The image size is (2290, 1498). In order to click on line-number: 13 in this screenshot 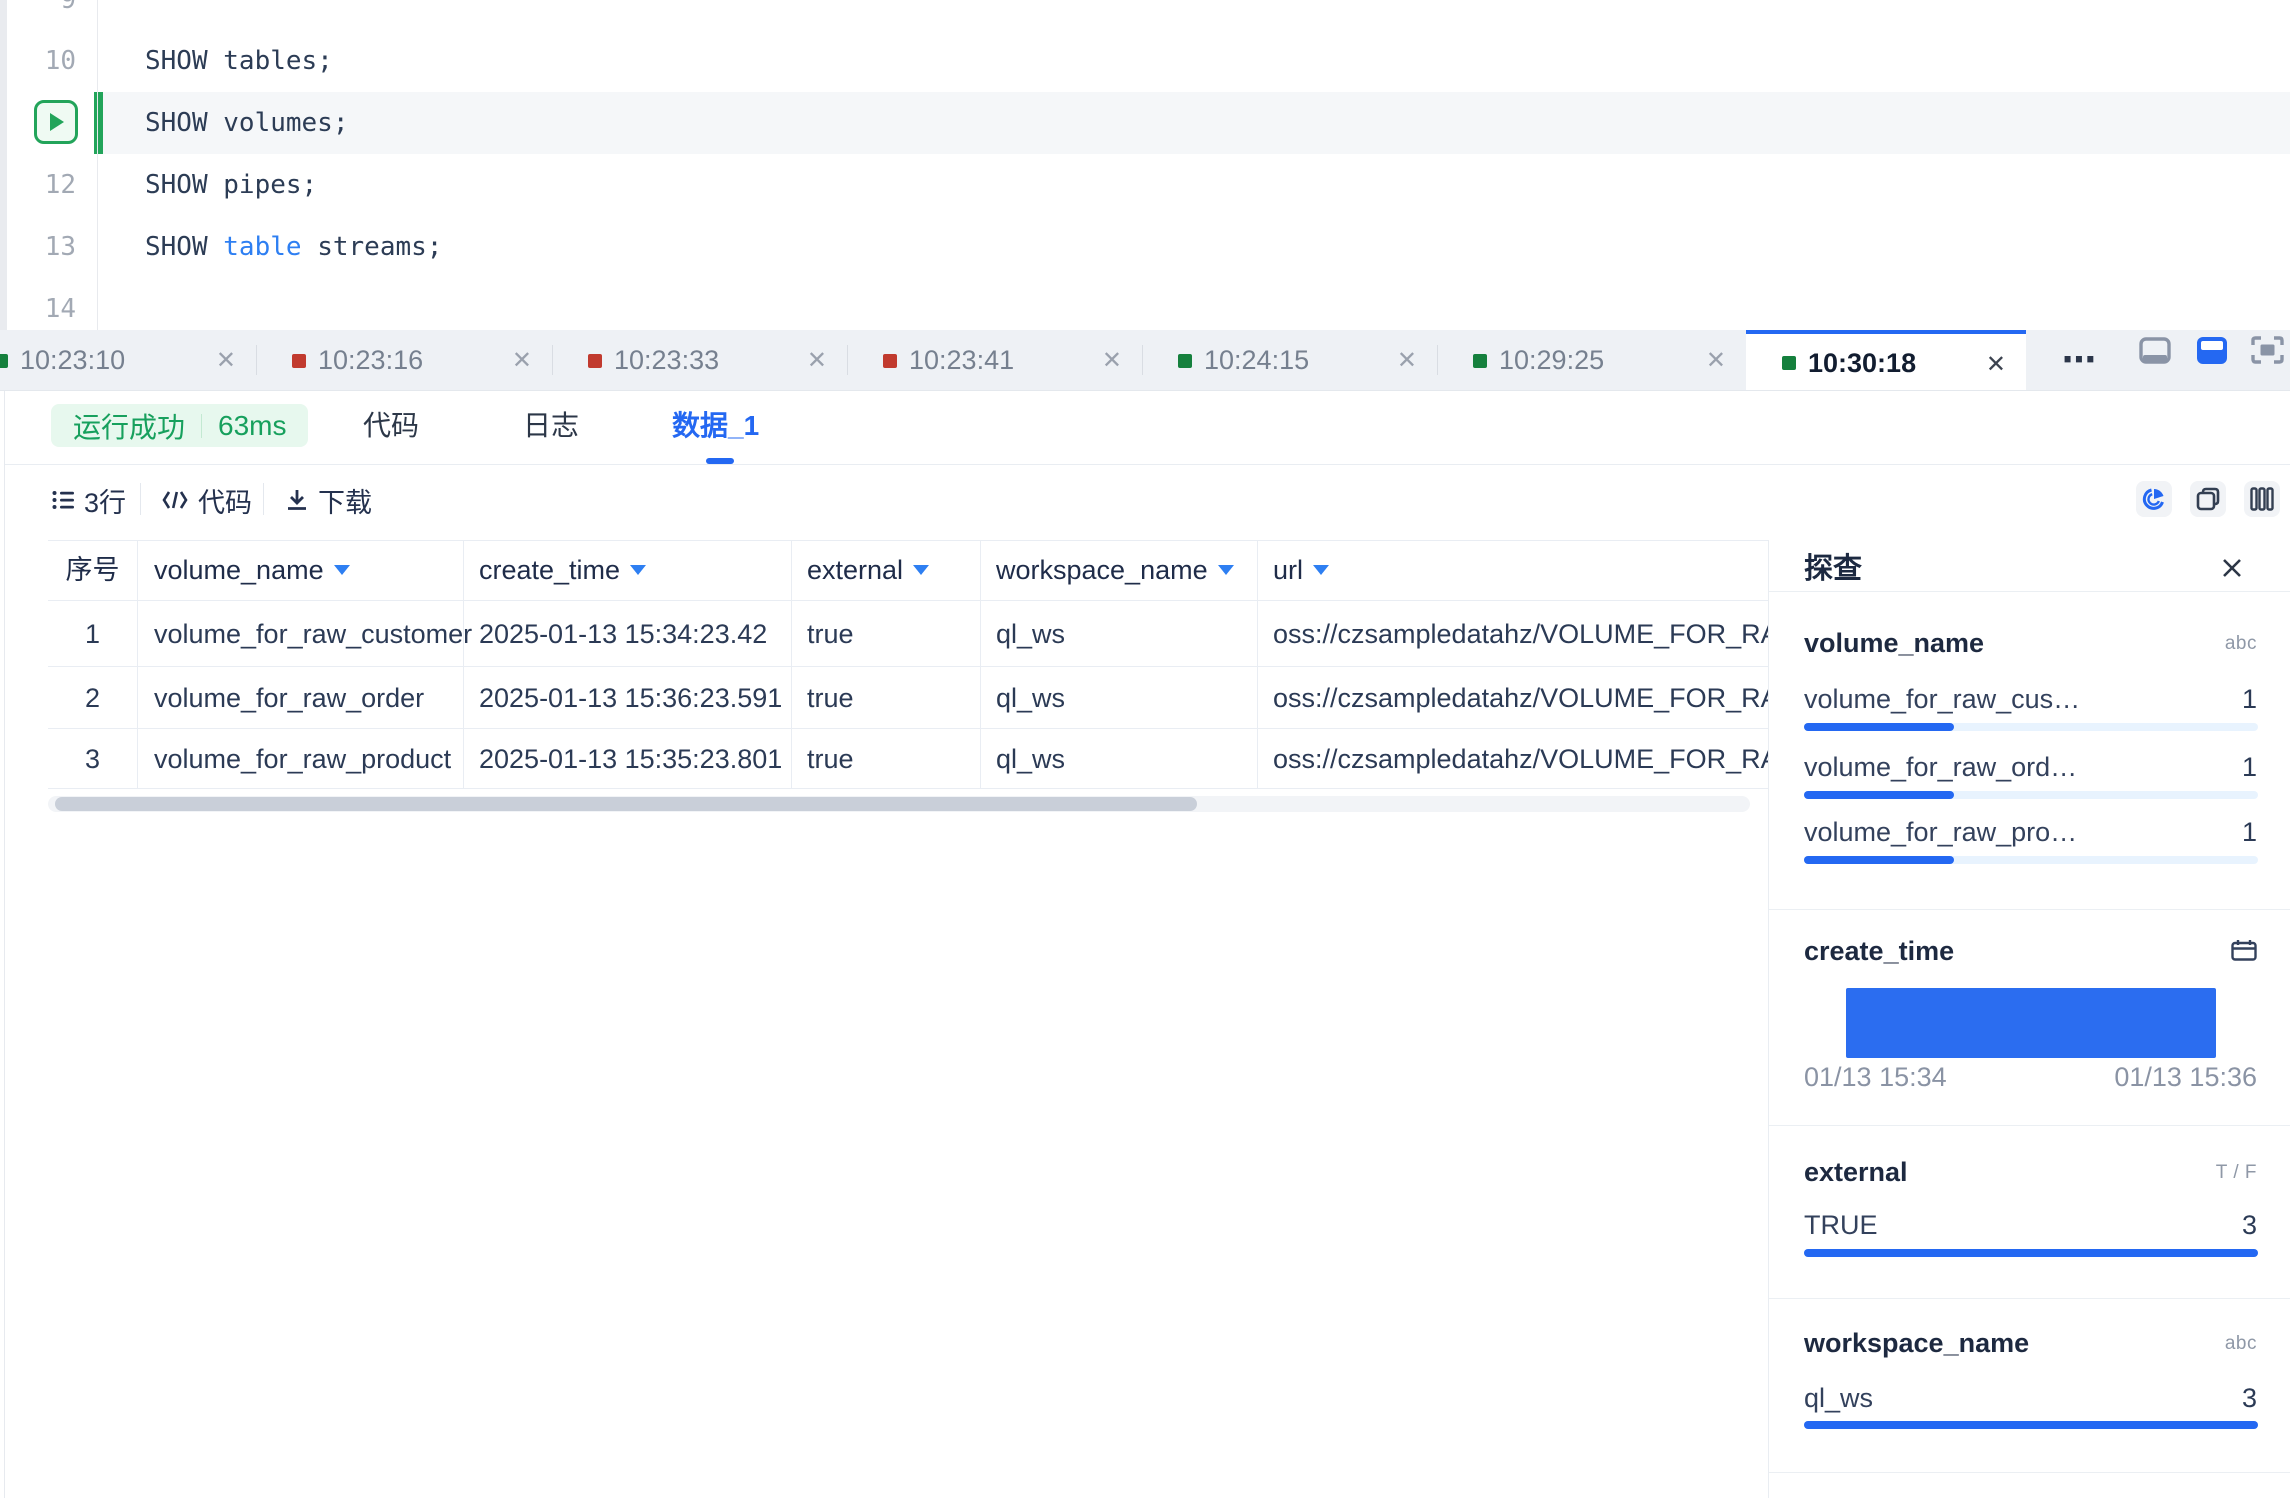, I will do `click(60, 247)`.